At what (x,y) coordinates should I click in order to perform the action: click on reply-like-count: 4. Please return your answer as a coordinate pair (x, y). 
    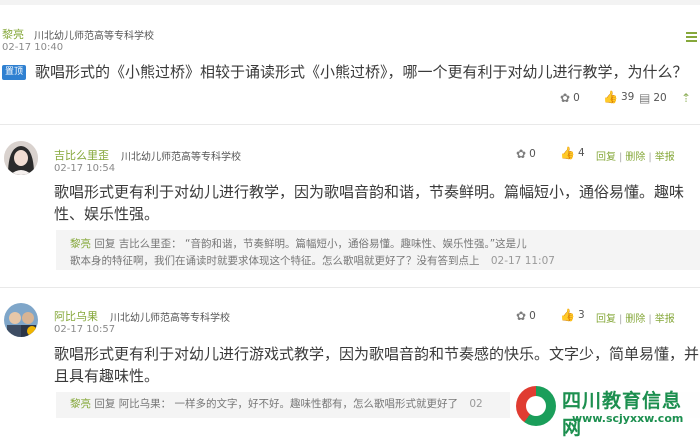
    Looking at the image, I should click on (581, 153).